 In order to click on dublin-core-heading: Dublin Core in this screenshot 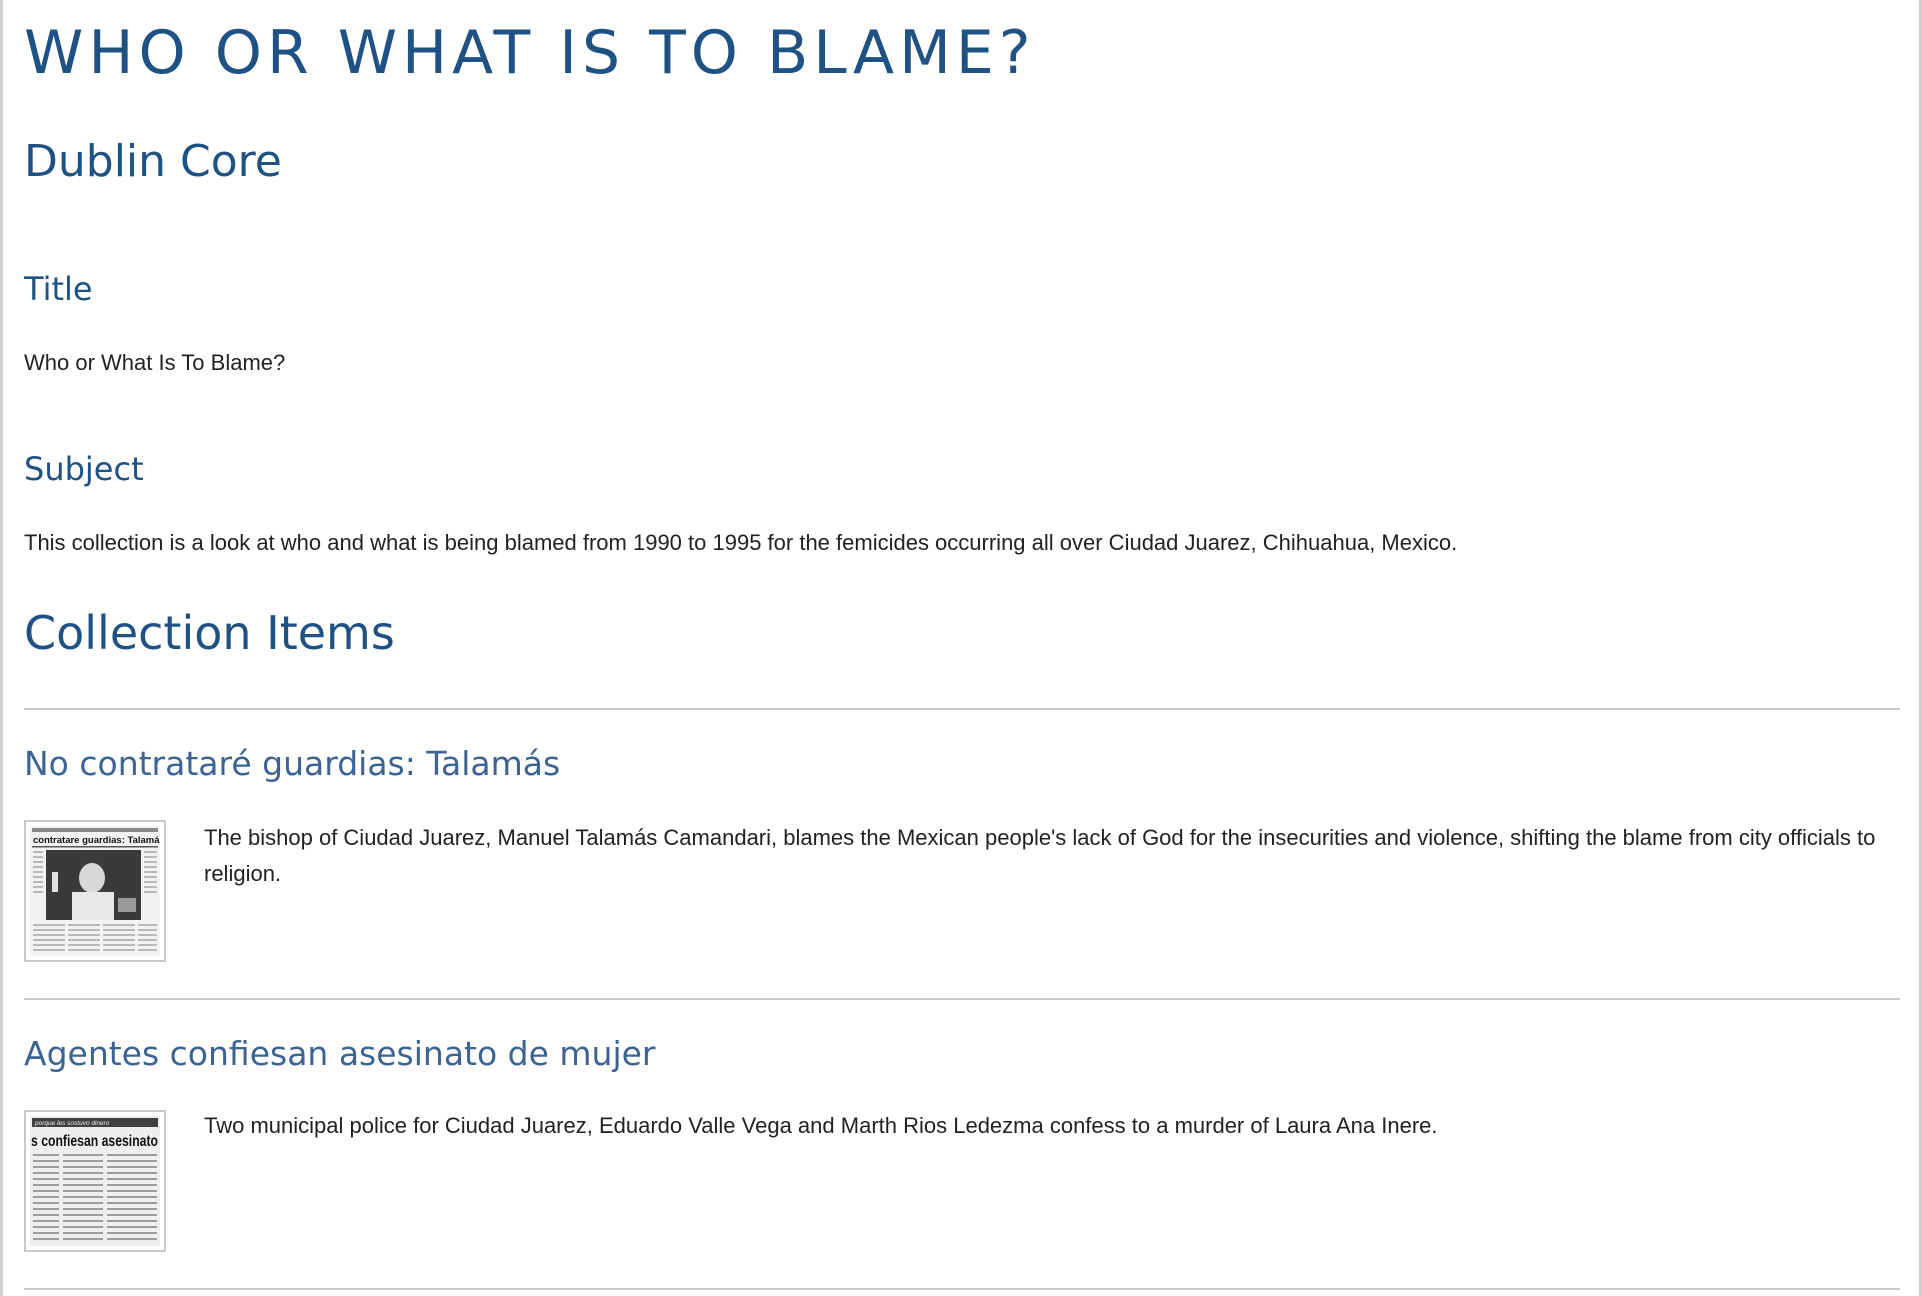, I will do `click(153, 161)`.